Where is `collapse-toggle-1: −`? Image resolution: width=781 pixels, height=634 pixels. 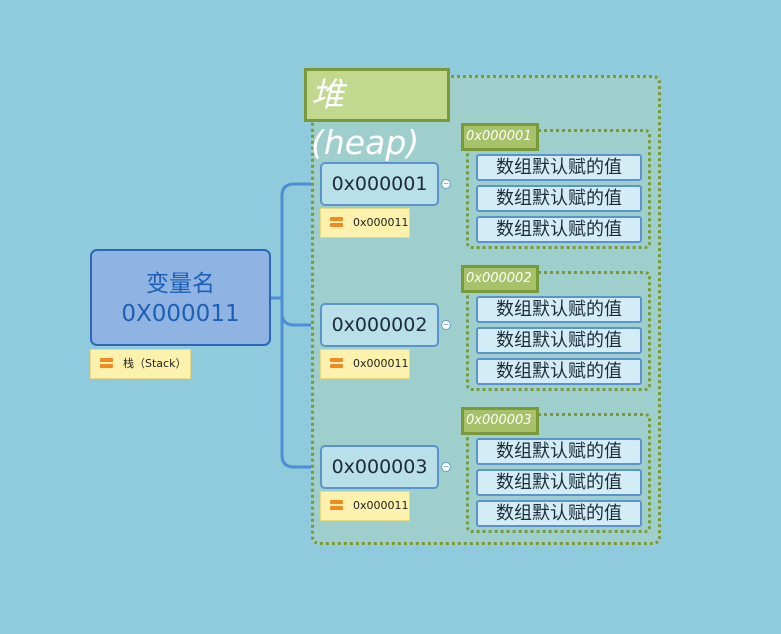 collapse-toggle-1: − is located at coordinates (446, 184).